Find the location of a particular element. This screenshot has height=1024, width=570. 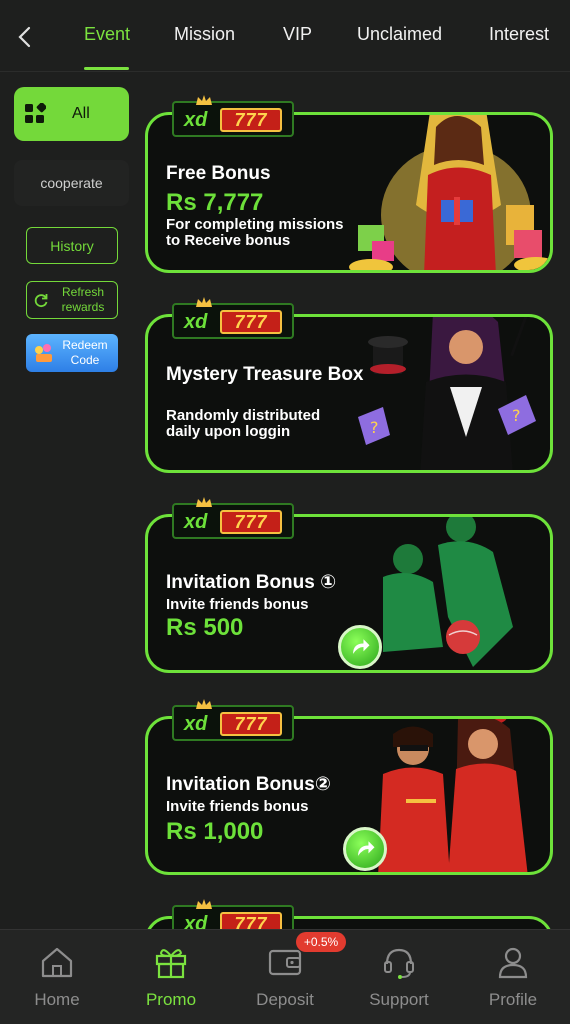

top-tab-bar: Event Mission VIP Unclaimed Interest is located at coordinates (285, 36).